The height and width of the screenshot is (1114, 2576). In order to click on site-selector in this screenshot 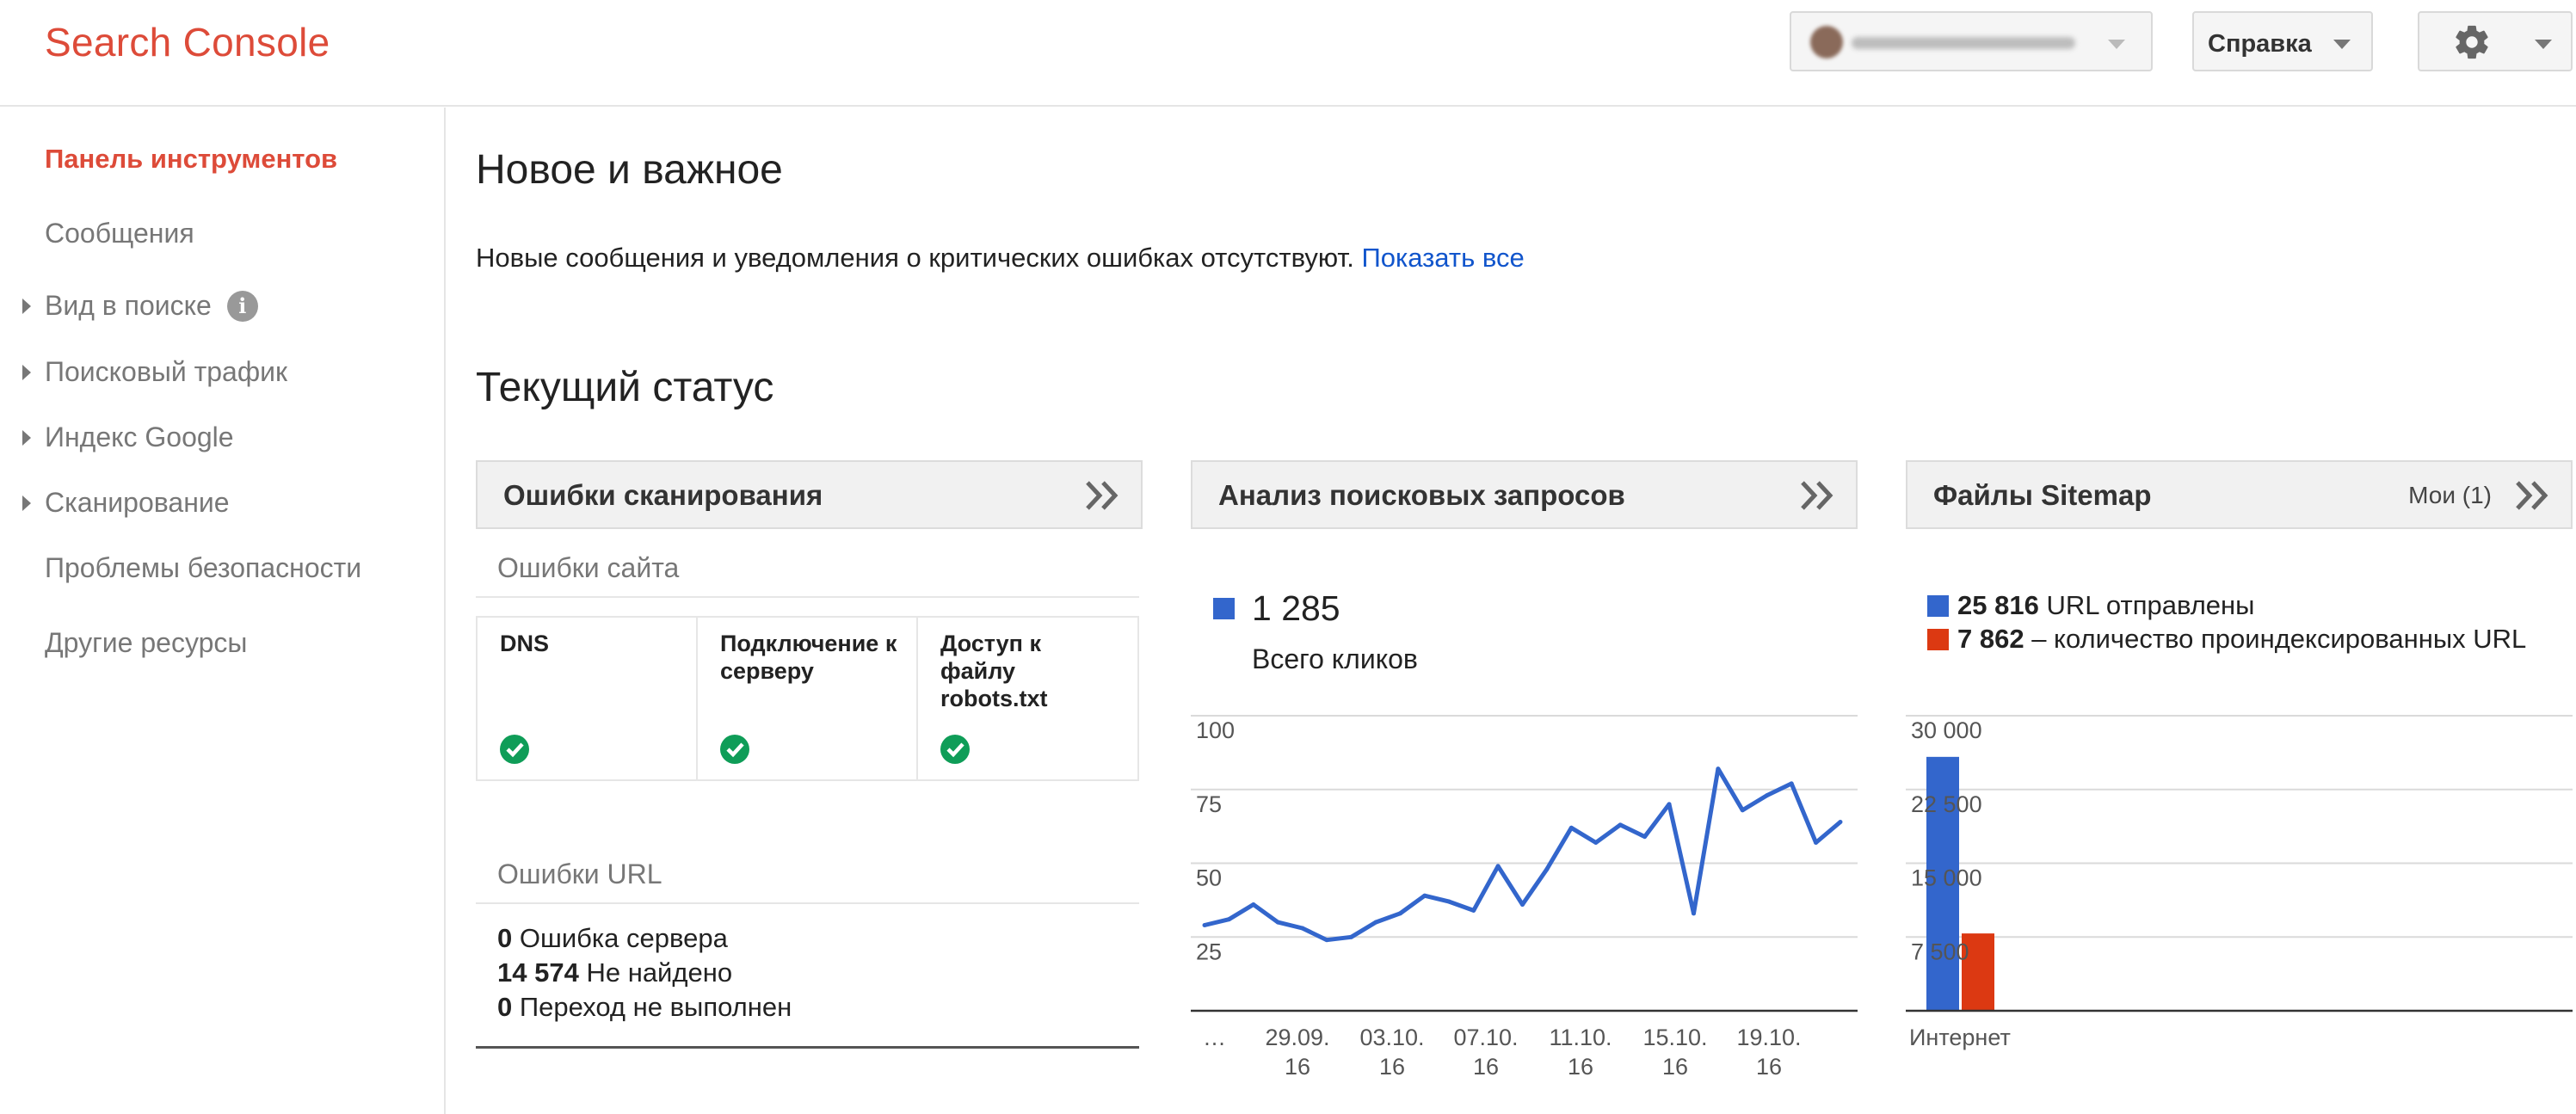, I will do `click(1971, 41)`.